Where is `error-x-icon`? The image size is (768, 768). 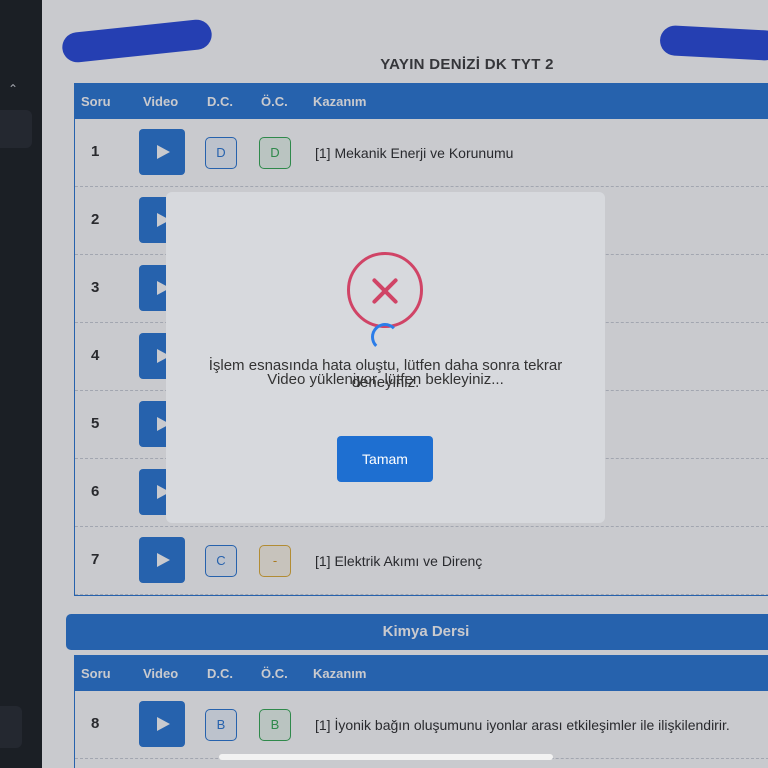
error-x-icon is located at coordinates (385, 290).